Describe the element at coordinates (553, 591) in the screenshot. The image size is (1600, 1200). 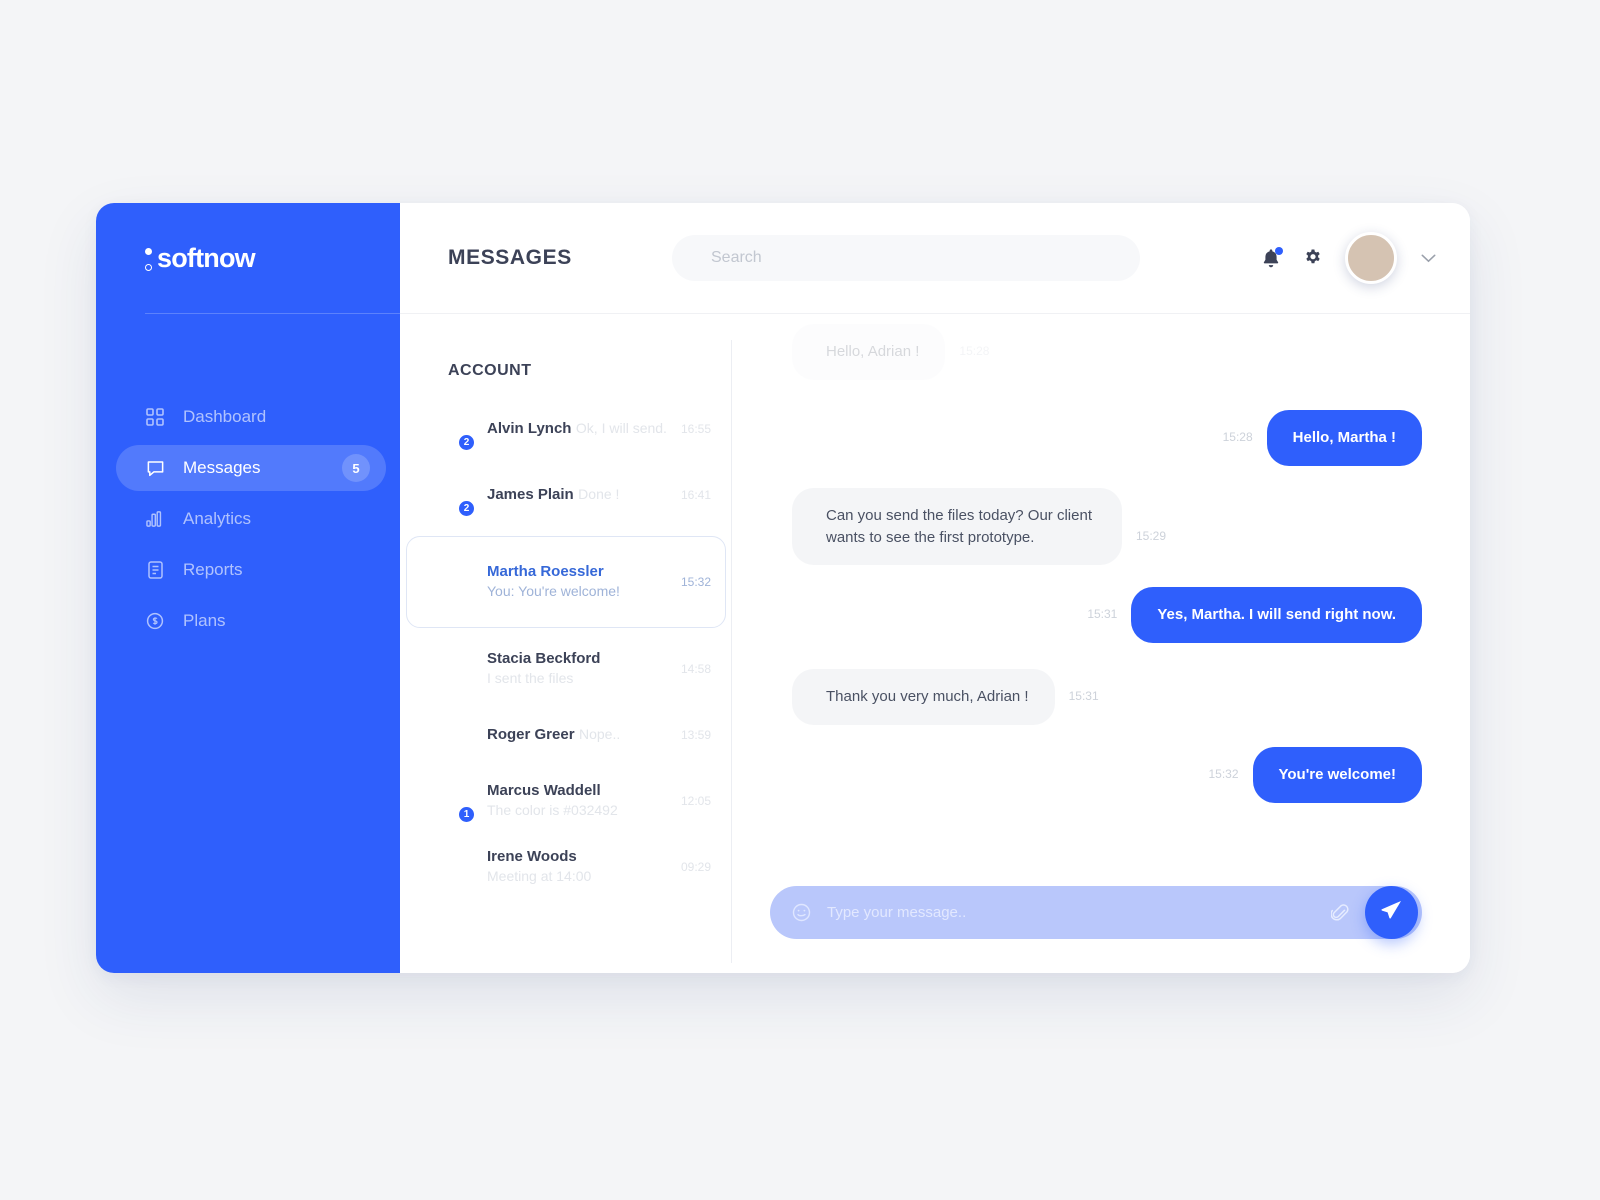
I see `contact-preview: You: You're welcome!` at that location.